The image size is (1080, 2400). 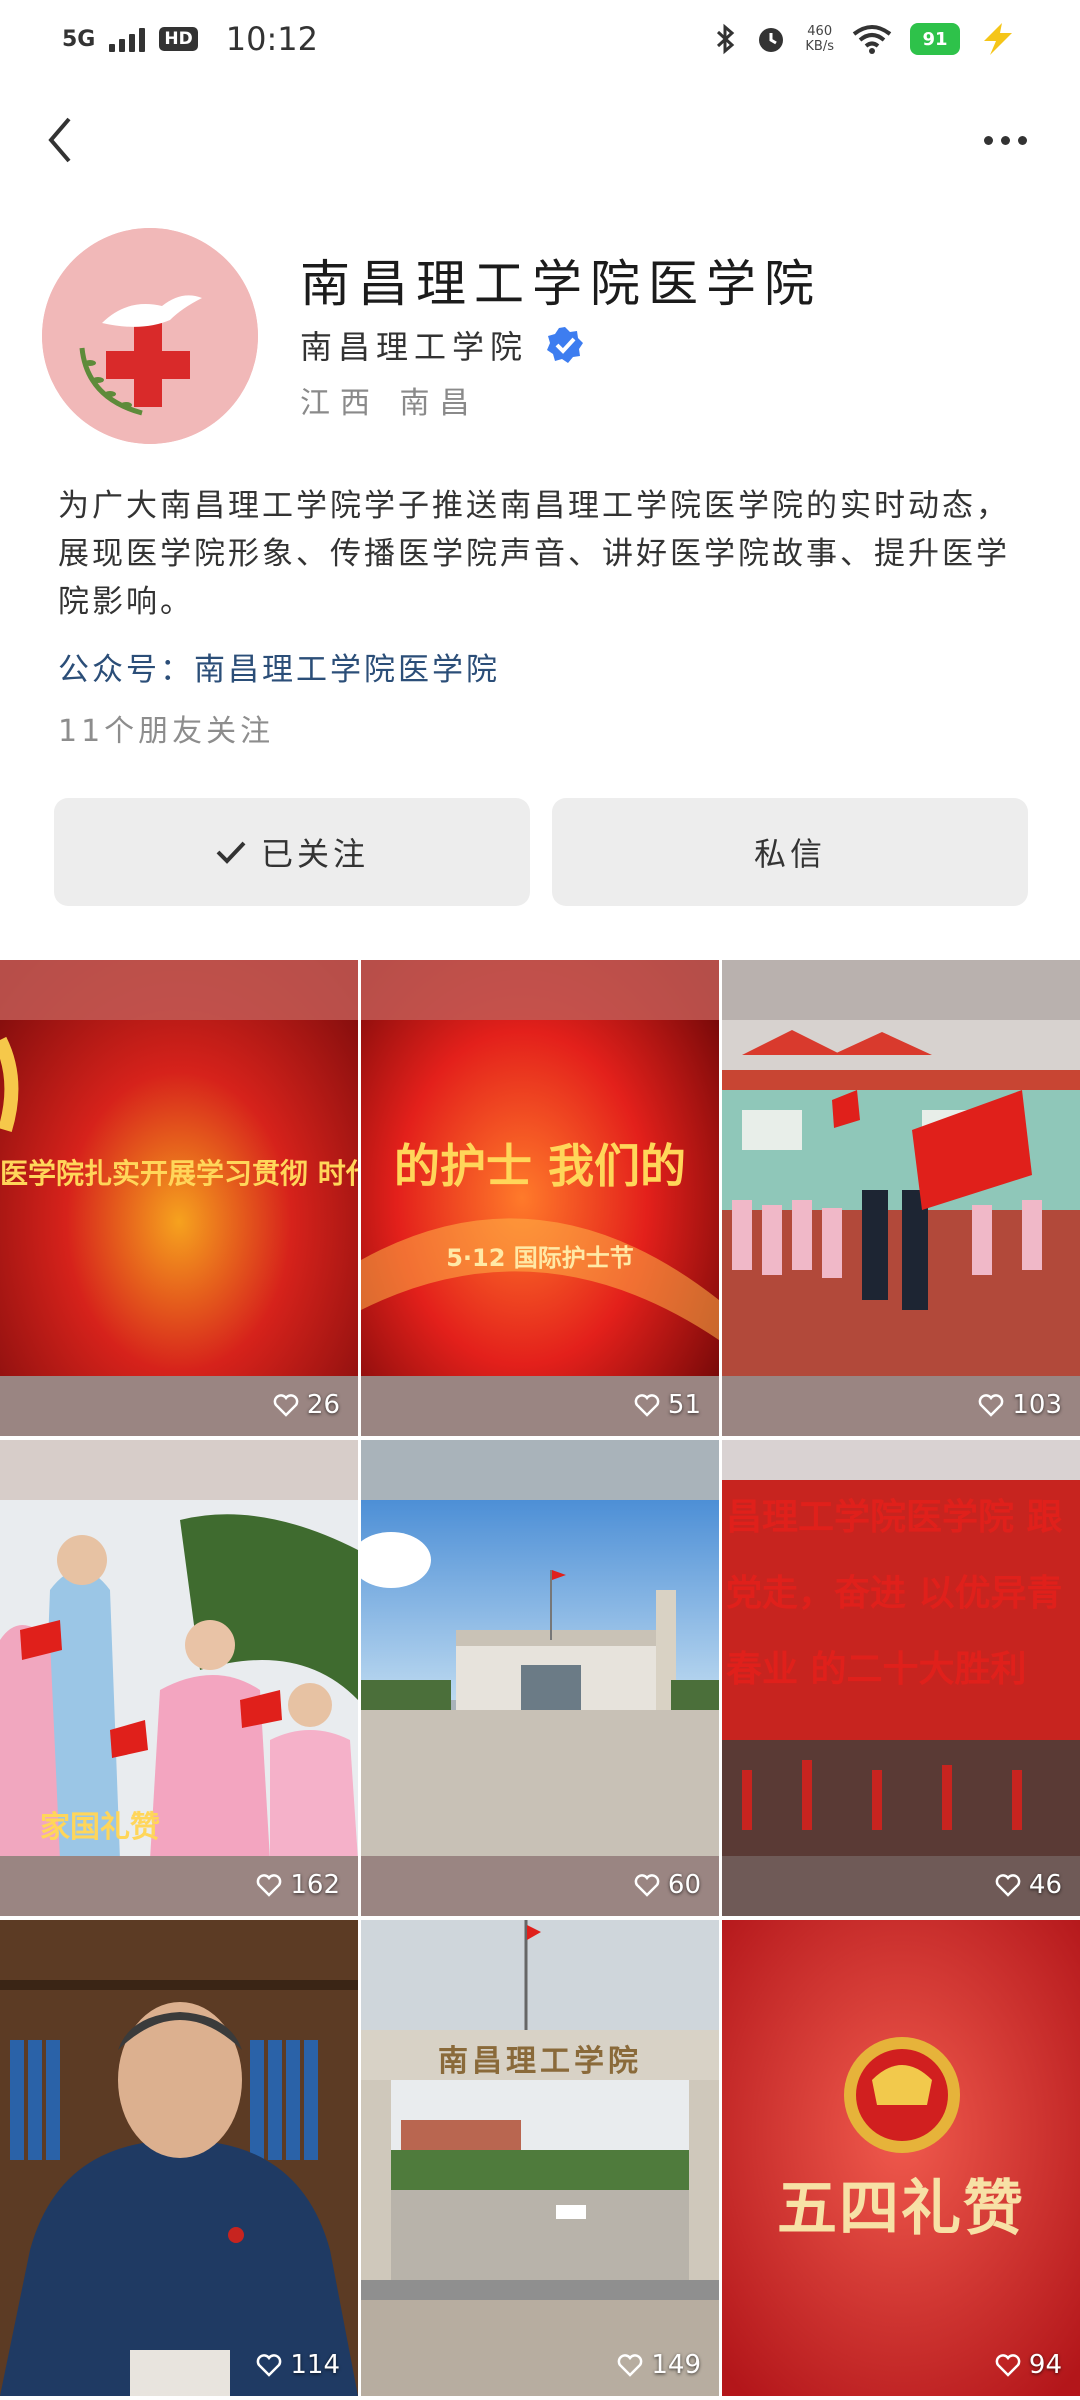 What do you see at coordinates (1045, 2365) in the screenshot?
I see `like-count-value: 94` at bounding box center [1045, 2365].